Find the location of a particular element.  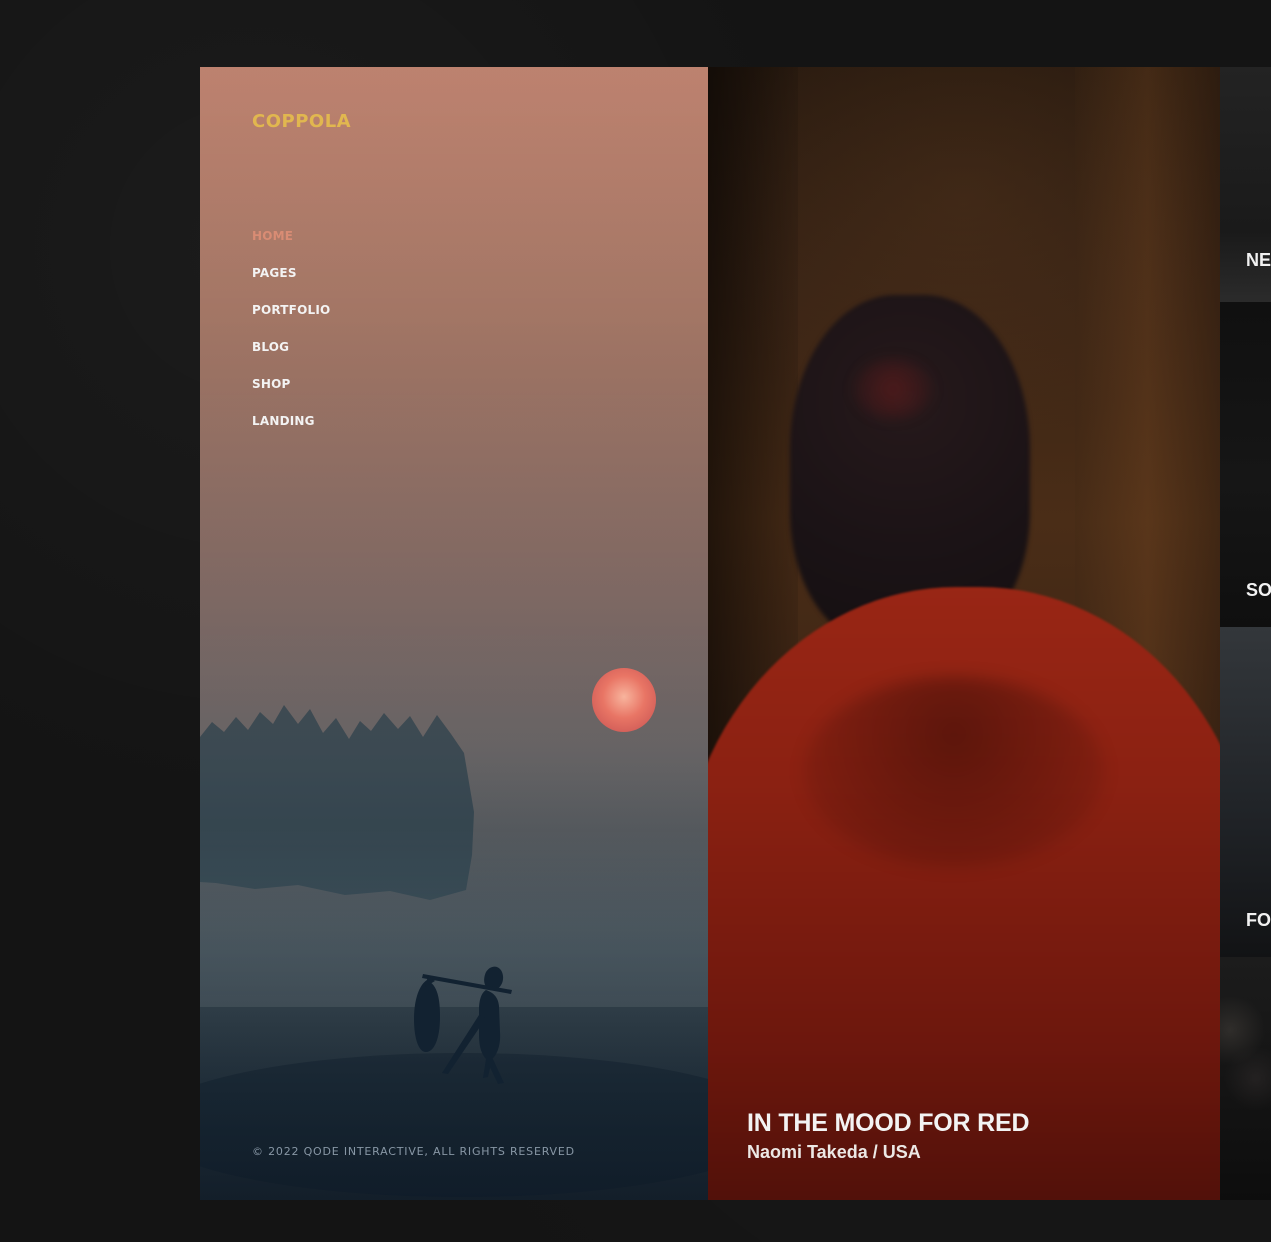

side-label-3: FO is located at coordinates (1258, 920).